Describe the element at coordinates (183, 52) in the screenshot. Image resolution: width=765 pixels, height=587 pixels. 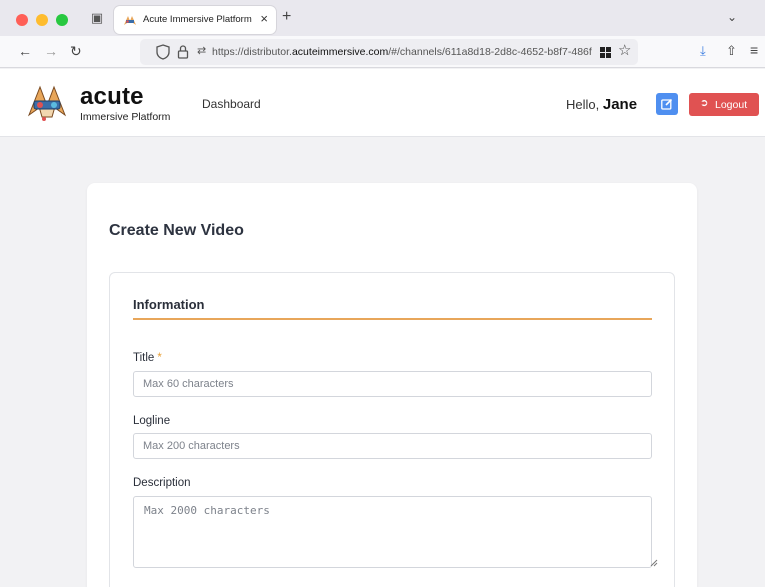
I see `lock-icon` at that location.